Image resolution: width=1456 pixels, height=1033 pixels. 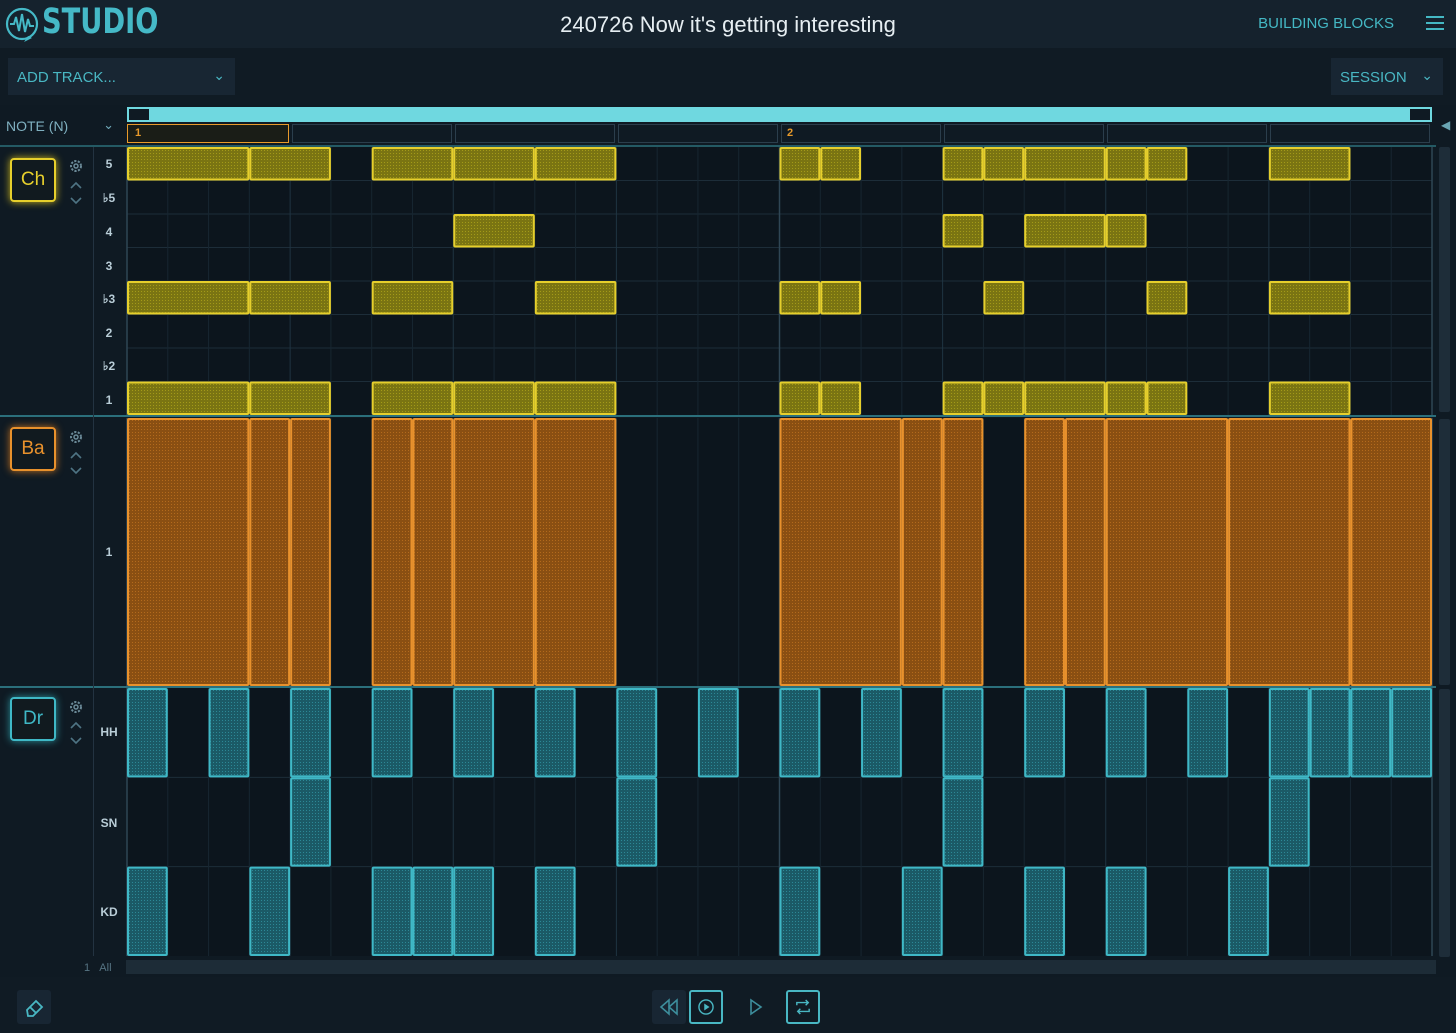 I want to click on row-label: HH, so click(x=109, y=732).